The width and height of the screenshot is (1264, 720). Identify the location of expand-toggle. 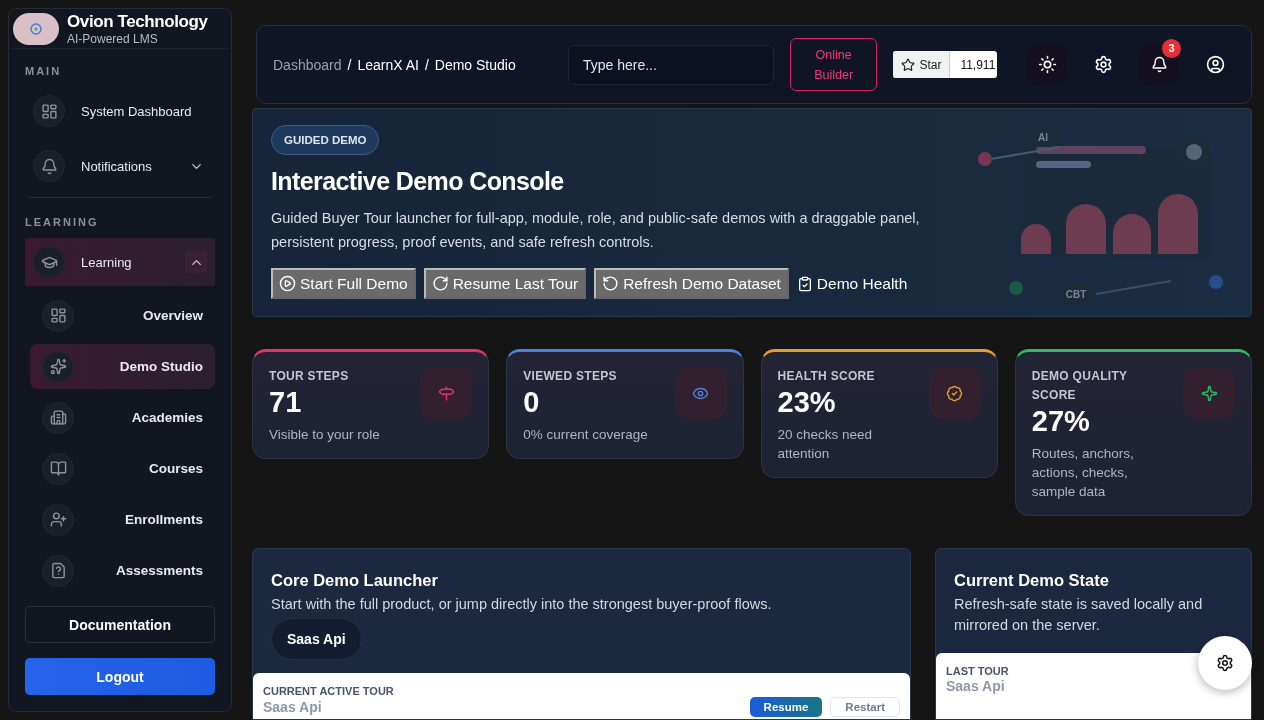
(196, 262).